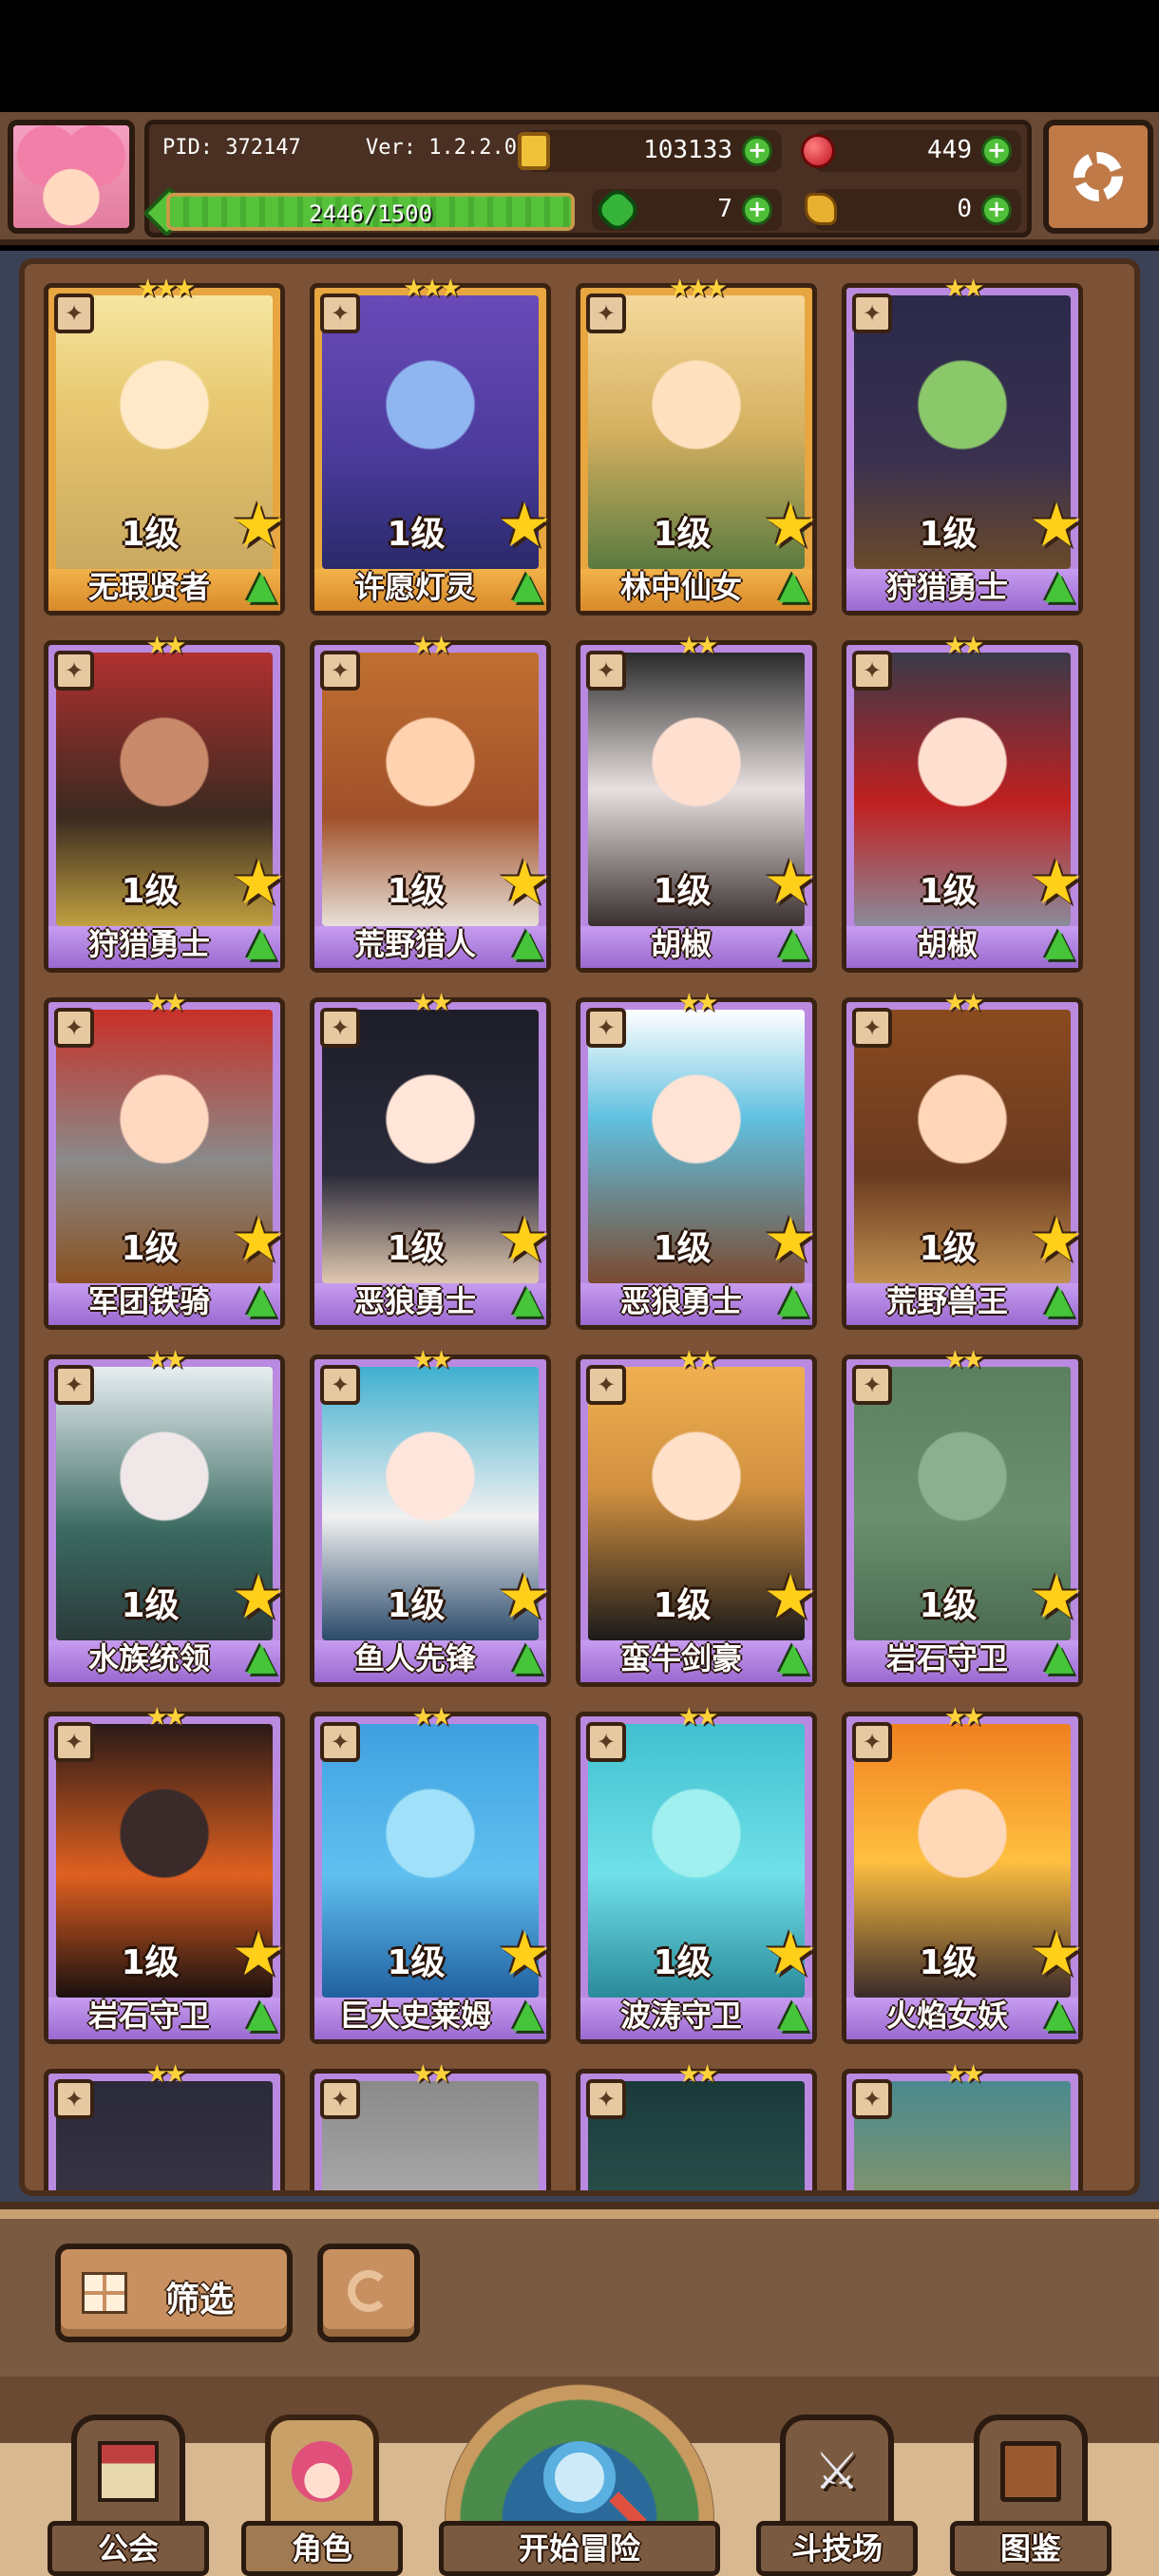  What do you see at coordinates (71, 177) in the screenshot?
I see `player-avatar` at bounding box center [71, 177].